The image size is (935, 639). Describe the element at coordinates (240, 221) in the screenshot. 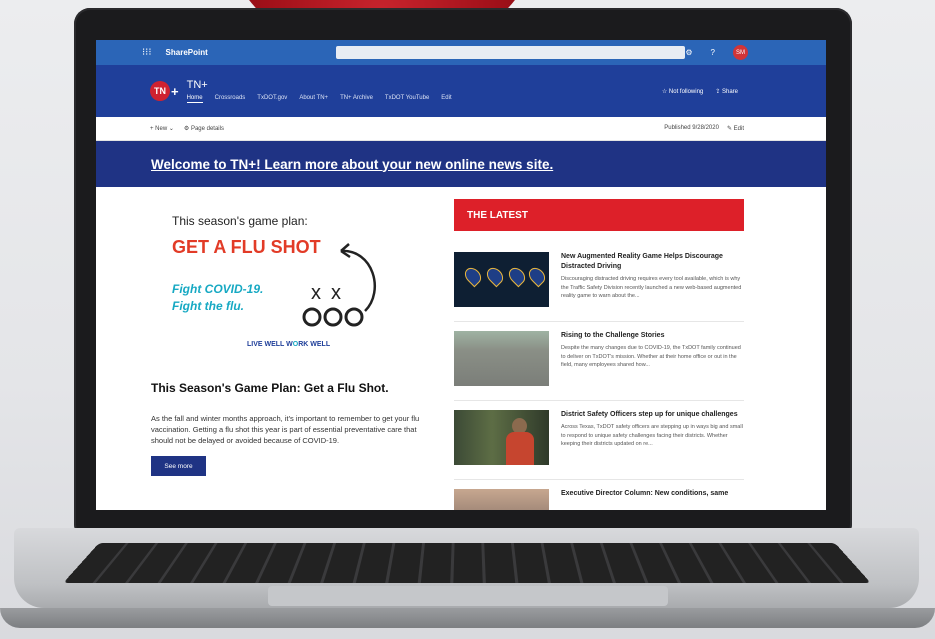

I see `season-line: This season's game plan:` at that location.